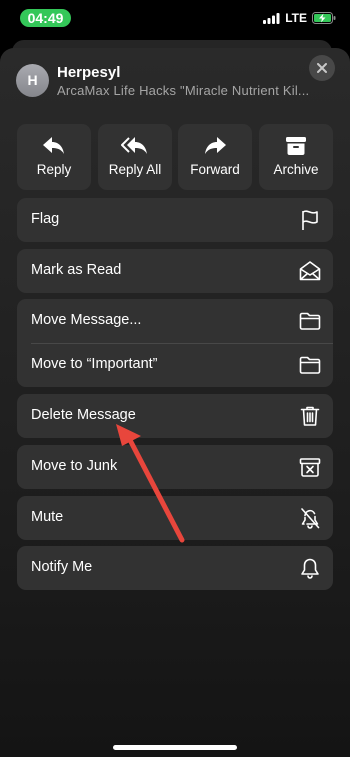  Describe the element at coordinates (310, 568) in the screenshot. I see `bell-icon` at that location.